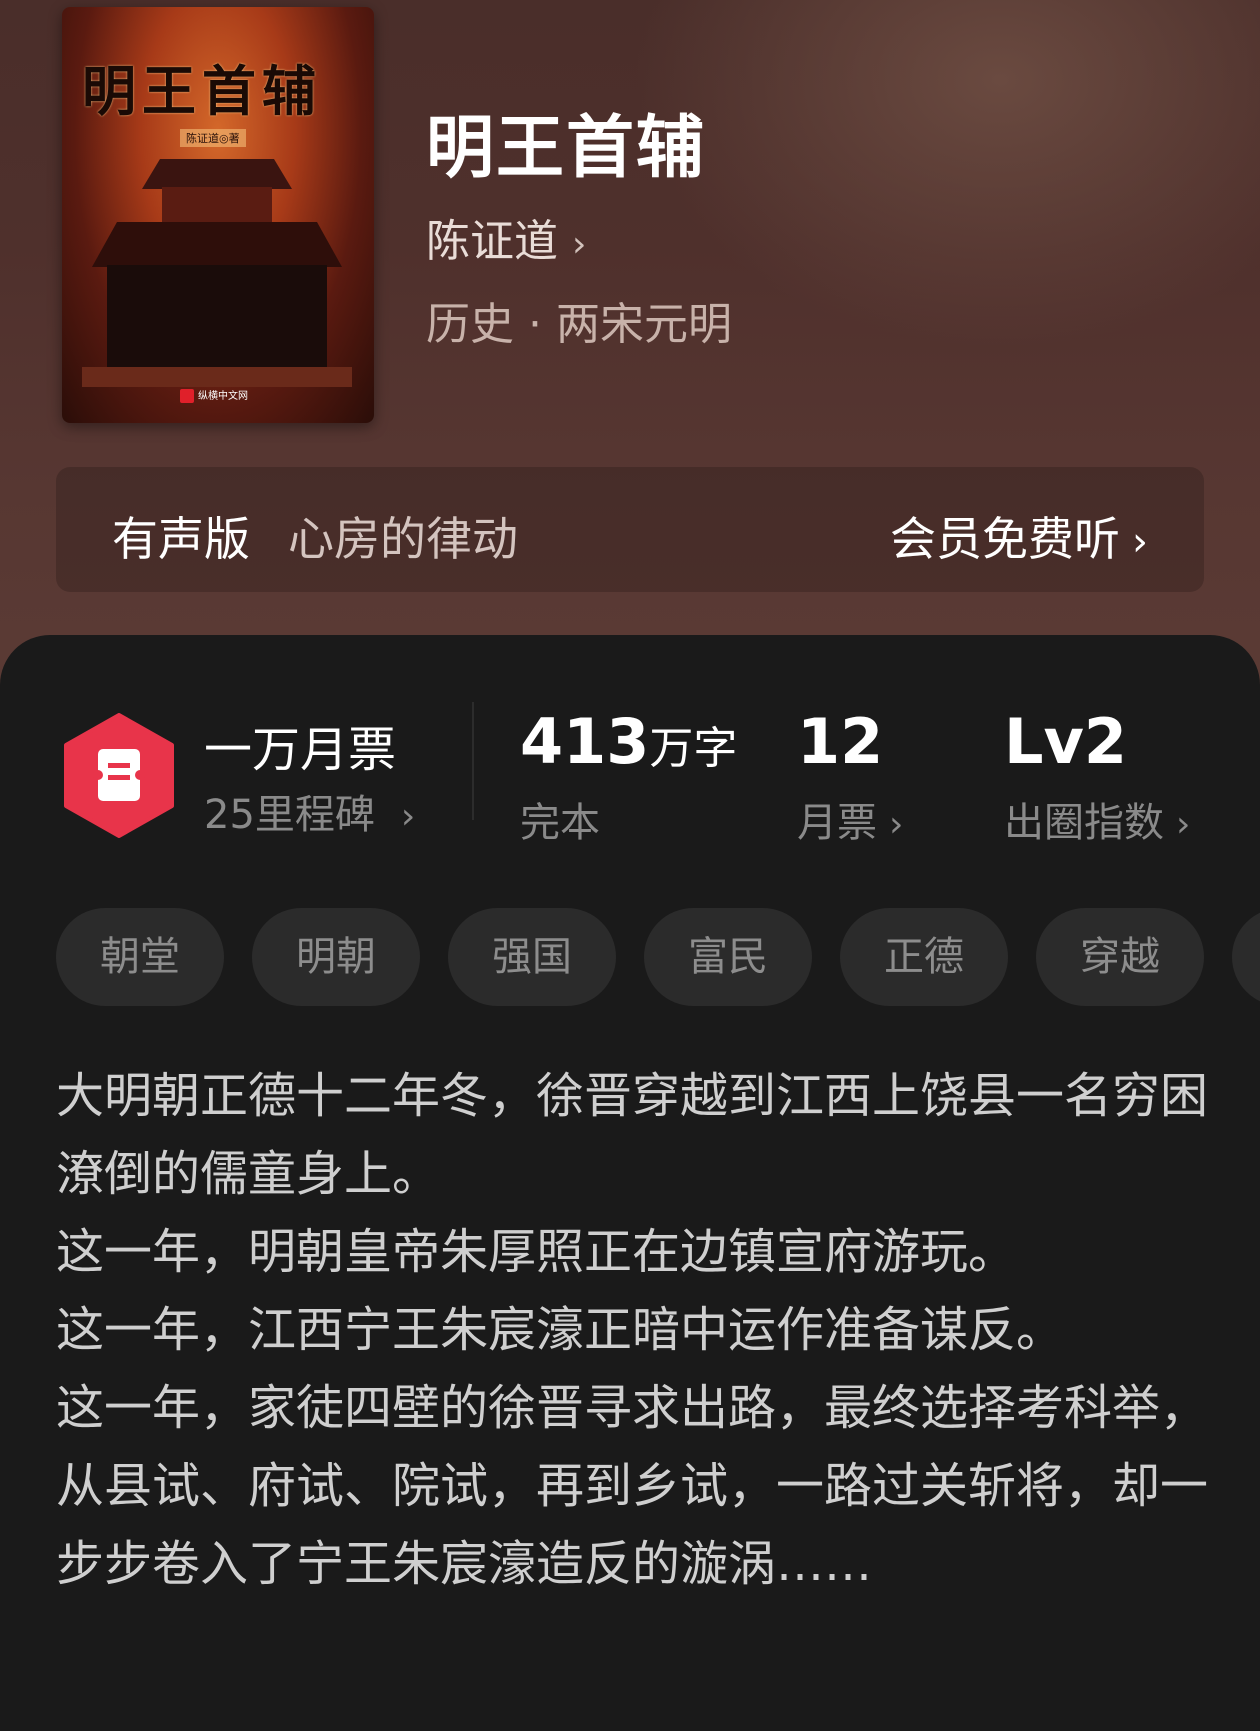 The height and width of the screenshot is (1731, 1260). What do you see at coordinates (217, 244) in the screenshot?
I see `palace-roof-lower` at bounding box center [217, 244].